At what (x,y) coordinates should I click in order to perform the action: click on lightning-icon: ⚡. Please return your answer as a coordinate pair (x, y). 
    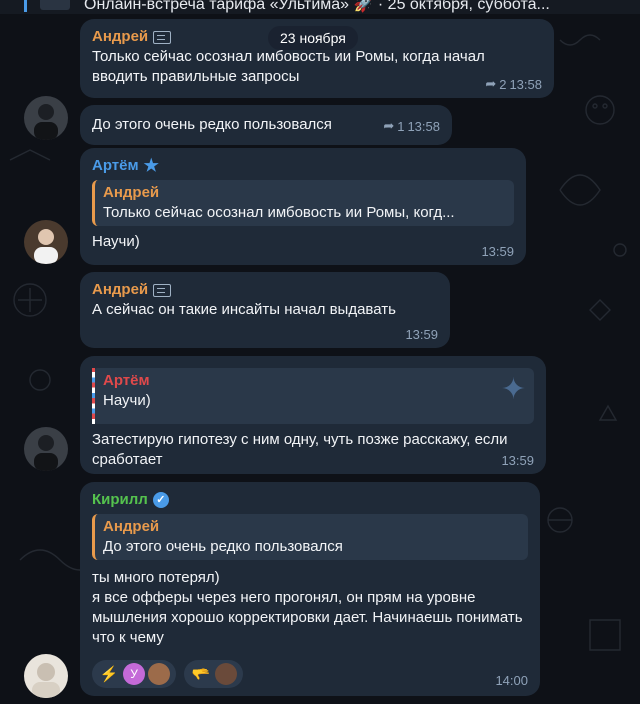
    Looking at the image, I should click on (109, 674).